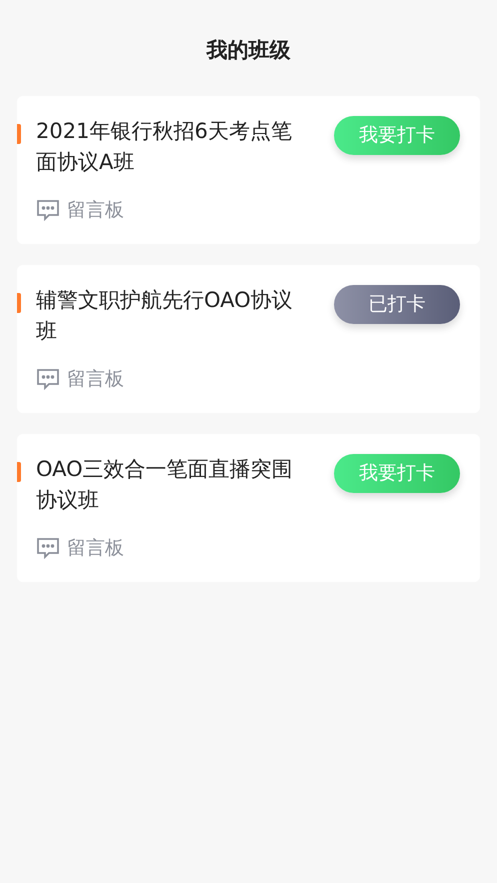 Image resolution: width=497 pixels, height=883 pixels. Describe the element at coordinates (397, 304) in the screenshot. I see `check-in-button: 已打卡` at that location.